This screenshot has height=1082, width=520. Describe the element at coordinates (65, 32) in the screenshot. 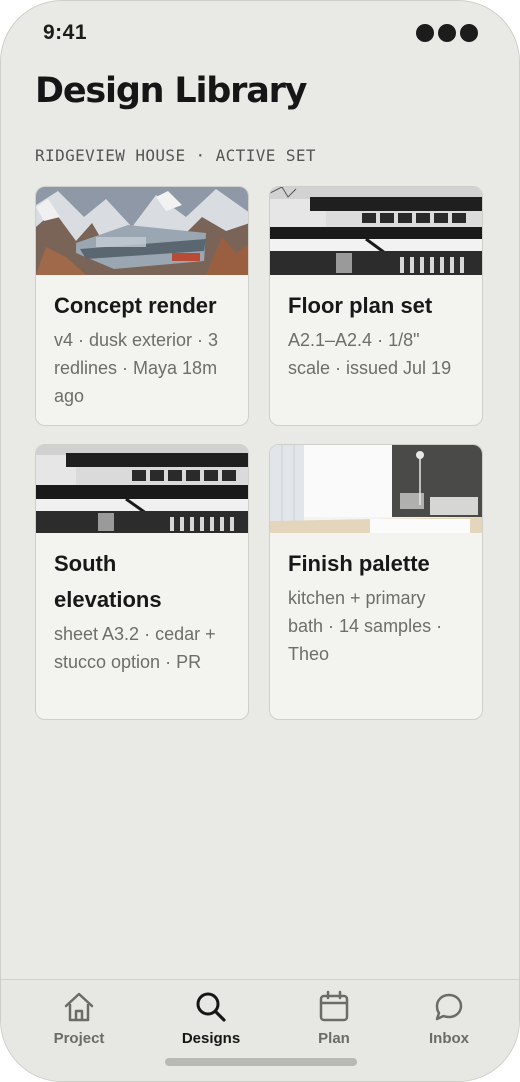

I see `status-time: 9:41` at that location.